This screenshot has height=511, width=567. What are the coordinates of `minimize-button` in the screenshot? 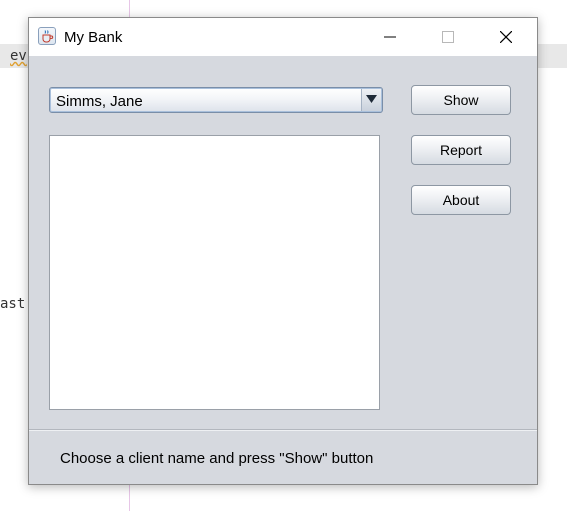 It's located at (390, 37).